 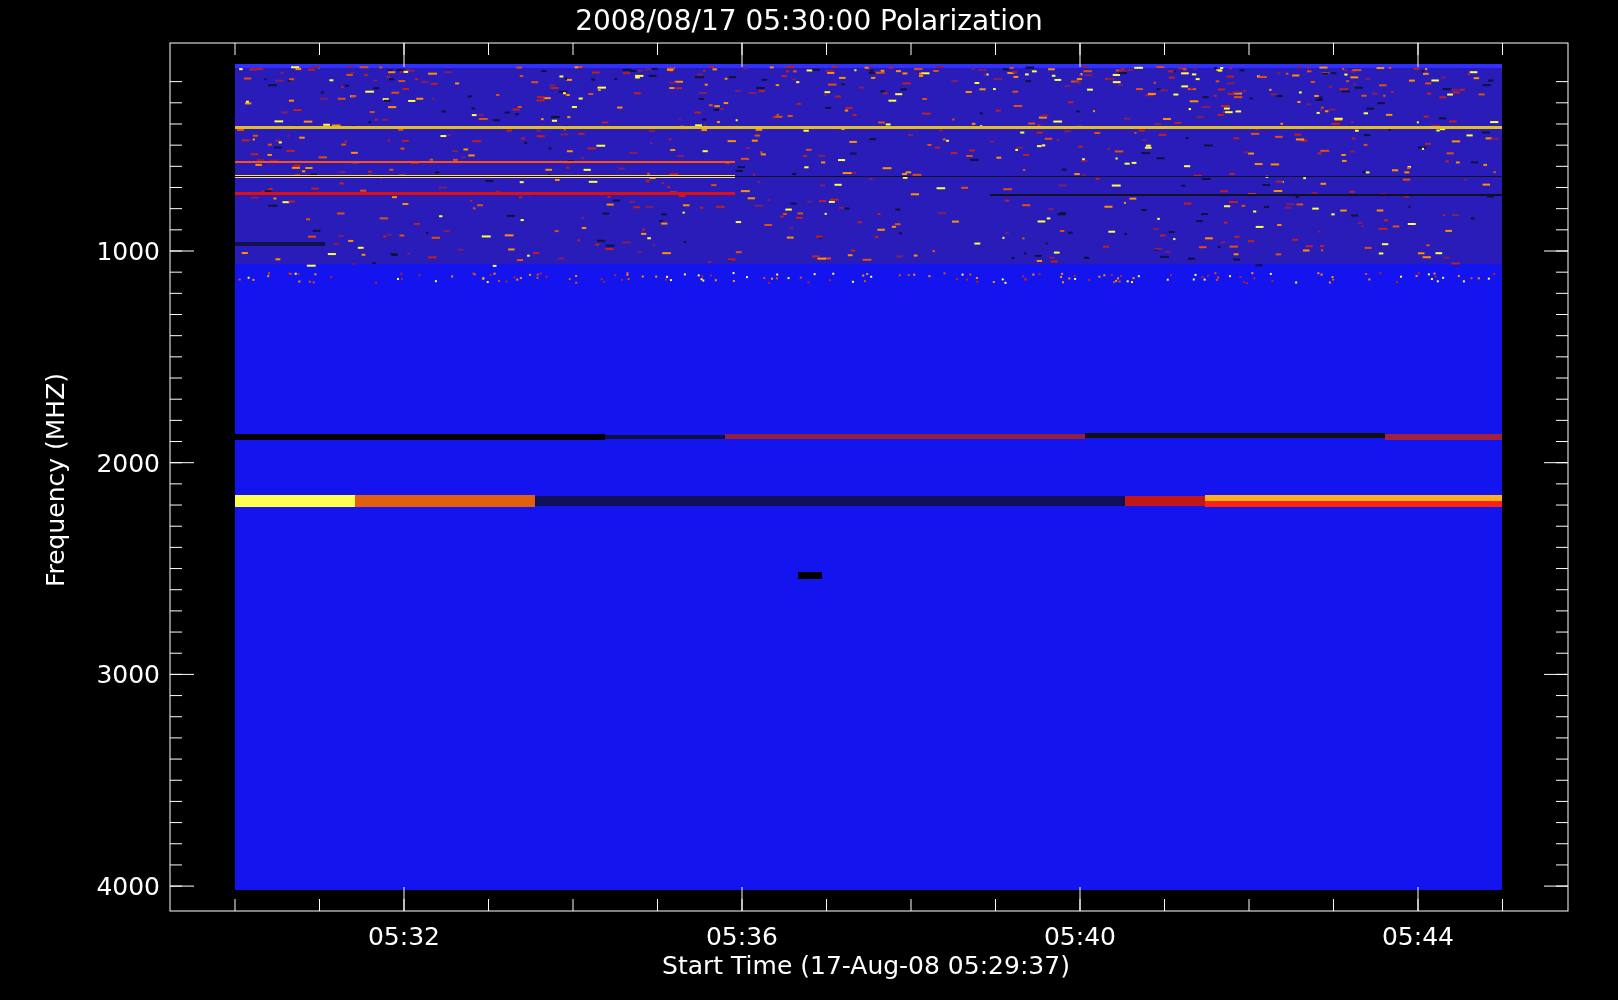 What do you see at coordinates (128, 463) in the screenshot?
I see `y-tick-label: 2000` at bounding box center [128, 463].